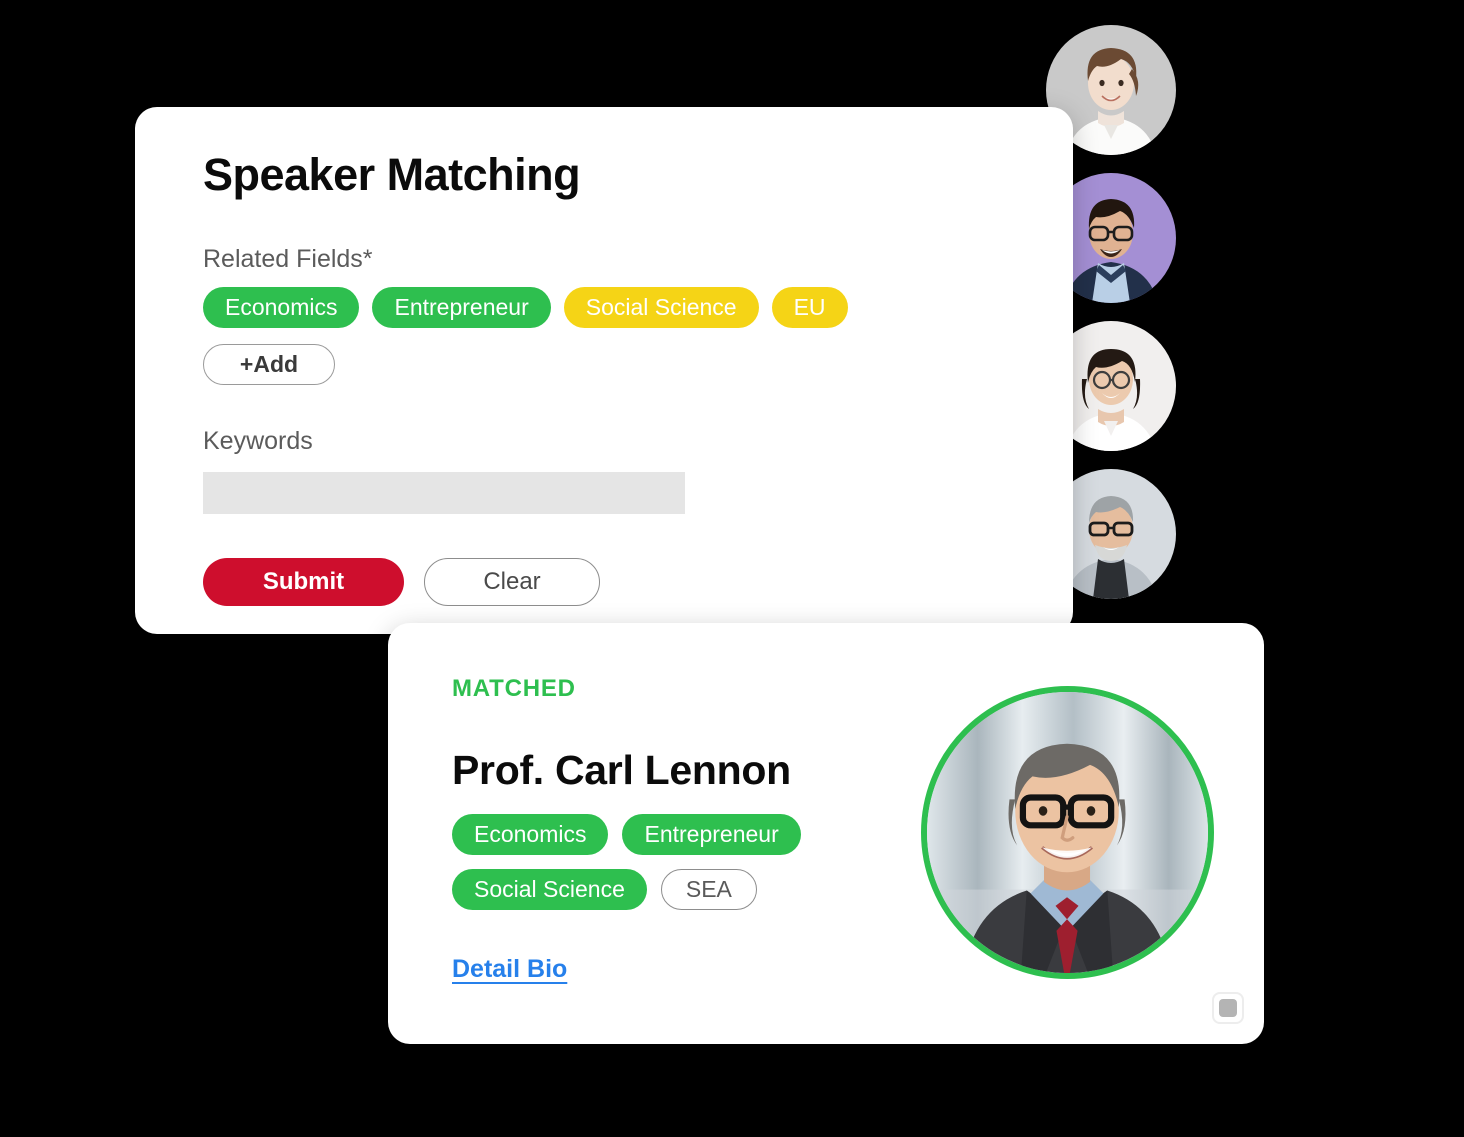 The width and height of the screenshot is (1464, 1137). Describe the element at coordinates (392, 174) in the screenshot. I see `page-title: Speaker Matching` at that location.